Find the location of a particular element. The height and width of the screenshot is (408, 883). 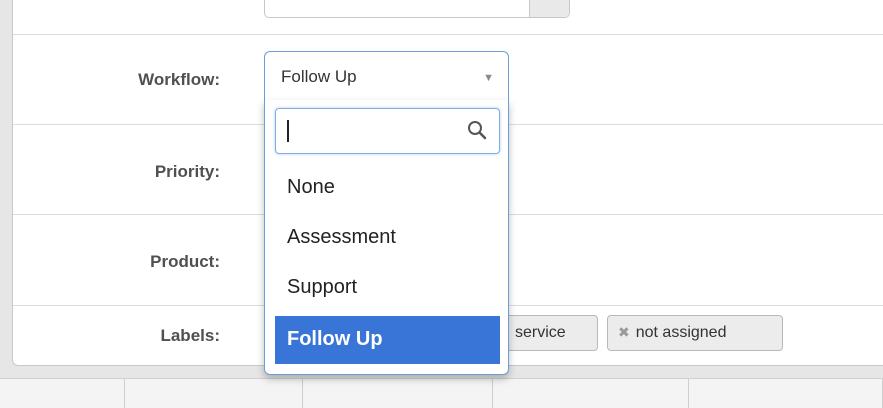

label-tag-not-assigned: ✖ not assigned is located at coordinates (695, 333).